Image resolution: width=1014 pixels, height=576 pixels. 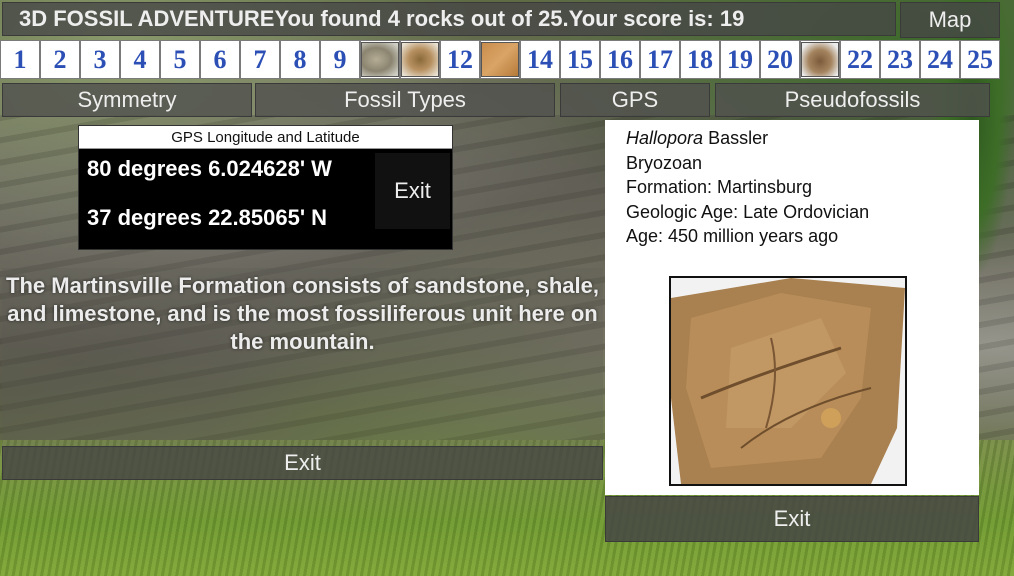 I want to click on rock-button-1: 1, so click(x=20, y=59).